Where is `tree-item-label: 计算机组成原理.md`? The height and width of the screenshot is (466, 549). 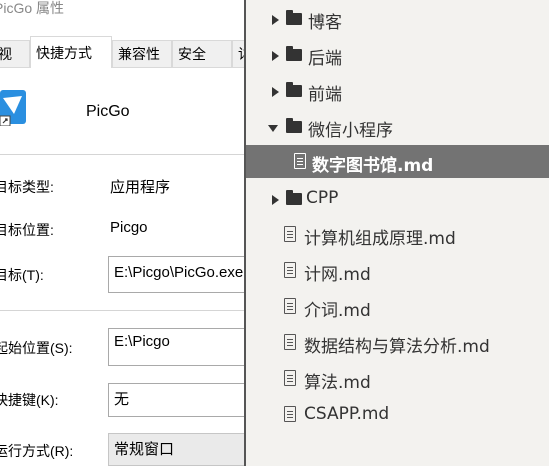 tree-item-label: 计算机组成原理.md is located at coordinates (380, 239).